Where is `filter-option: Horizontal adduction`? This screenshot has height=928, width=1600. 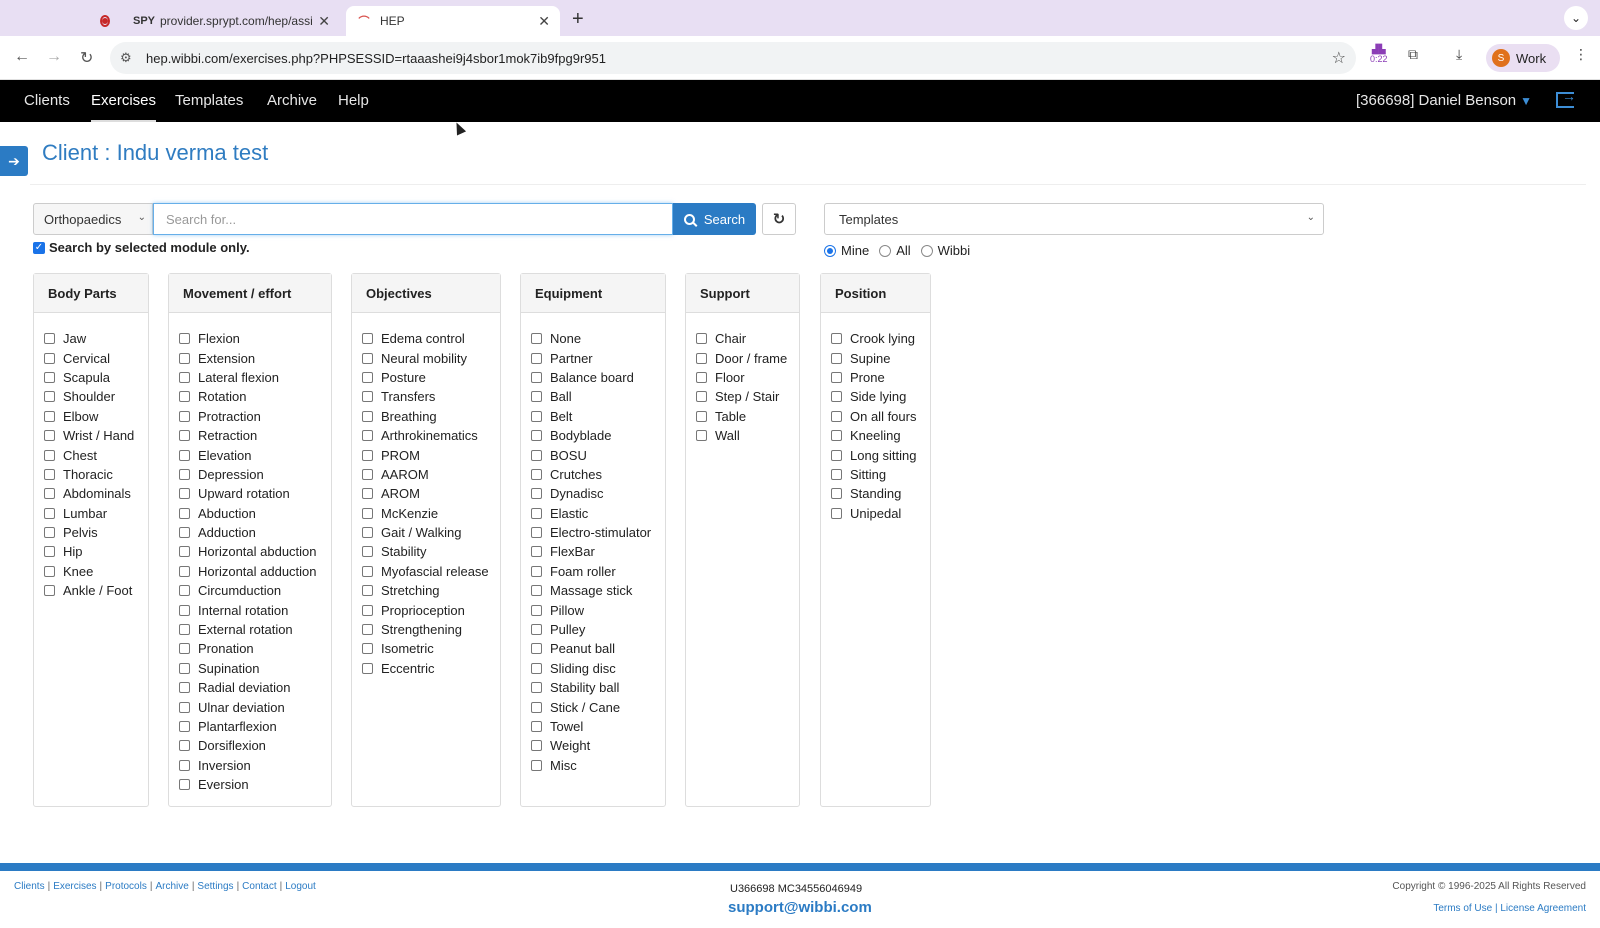 filter-option: Horizontal adduction is located at coordinates (255, 571).